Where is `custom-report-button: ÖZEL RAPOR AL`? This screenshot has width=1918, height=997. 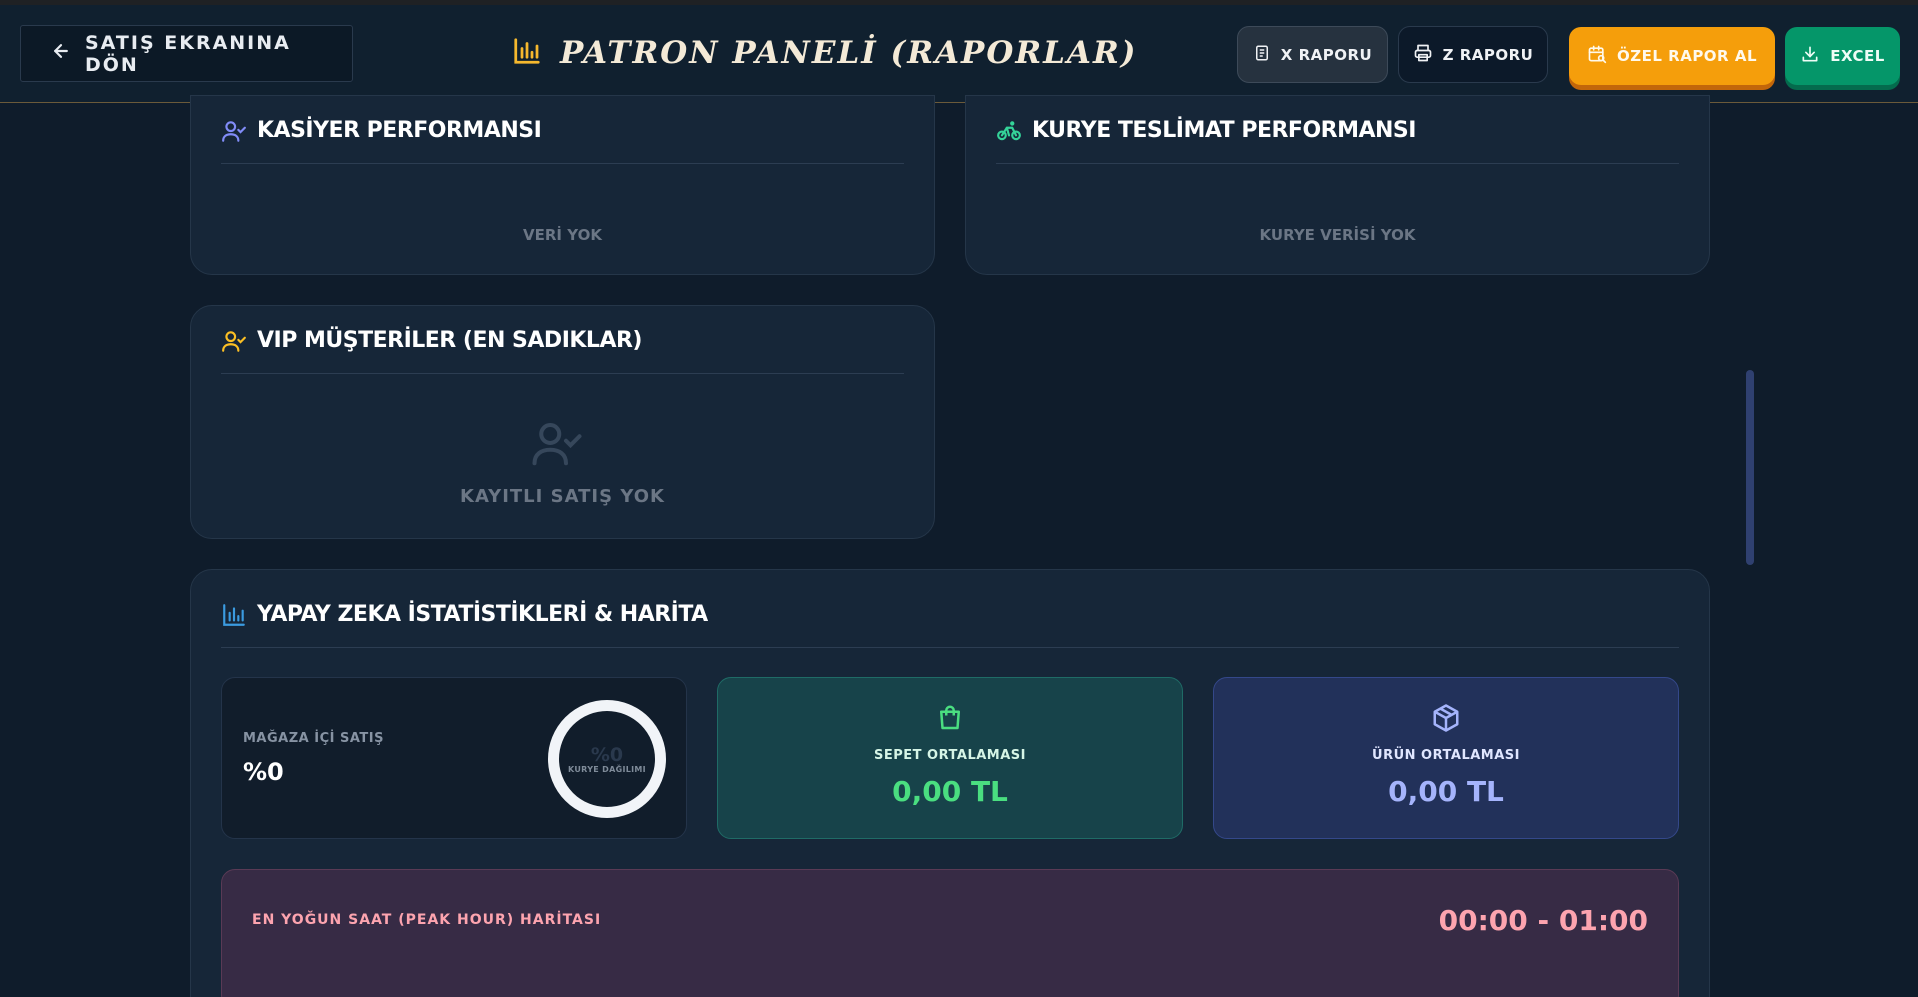 custom-report-button: ÖZEL RAPOR AL is located at coordinates (1672, 56).